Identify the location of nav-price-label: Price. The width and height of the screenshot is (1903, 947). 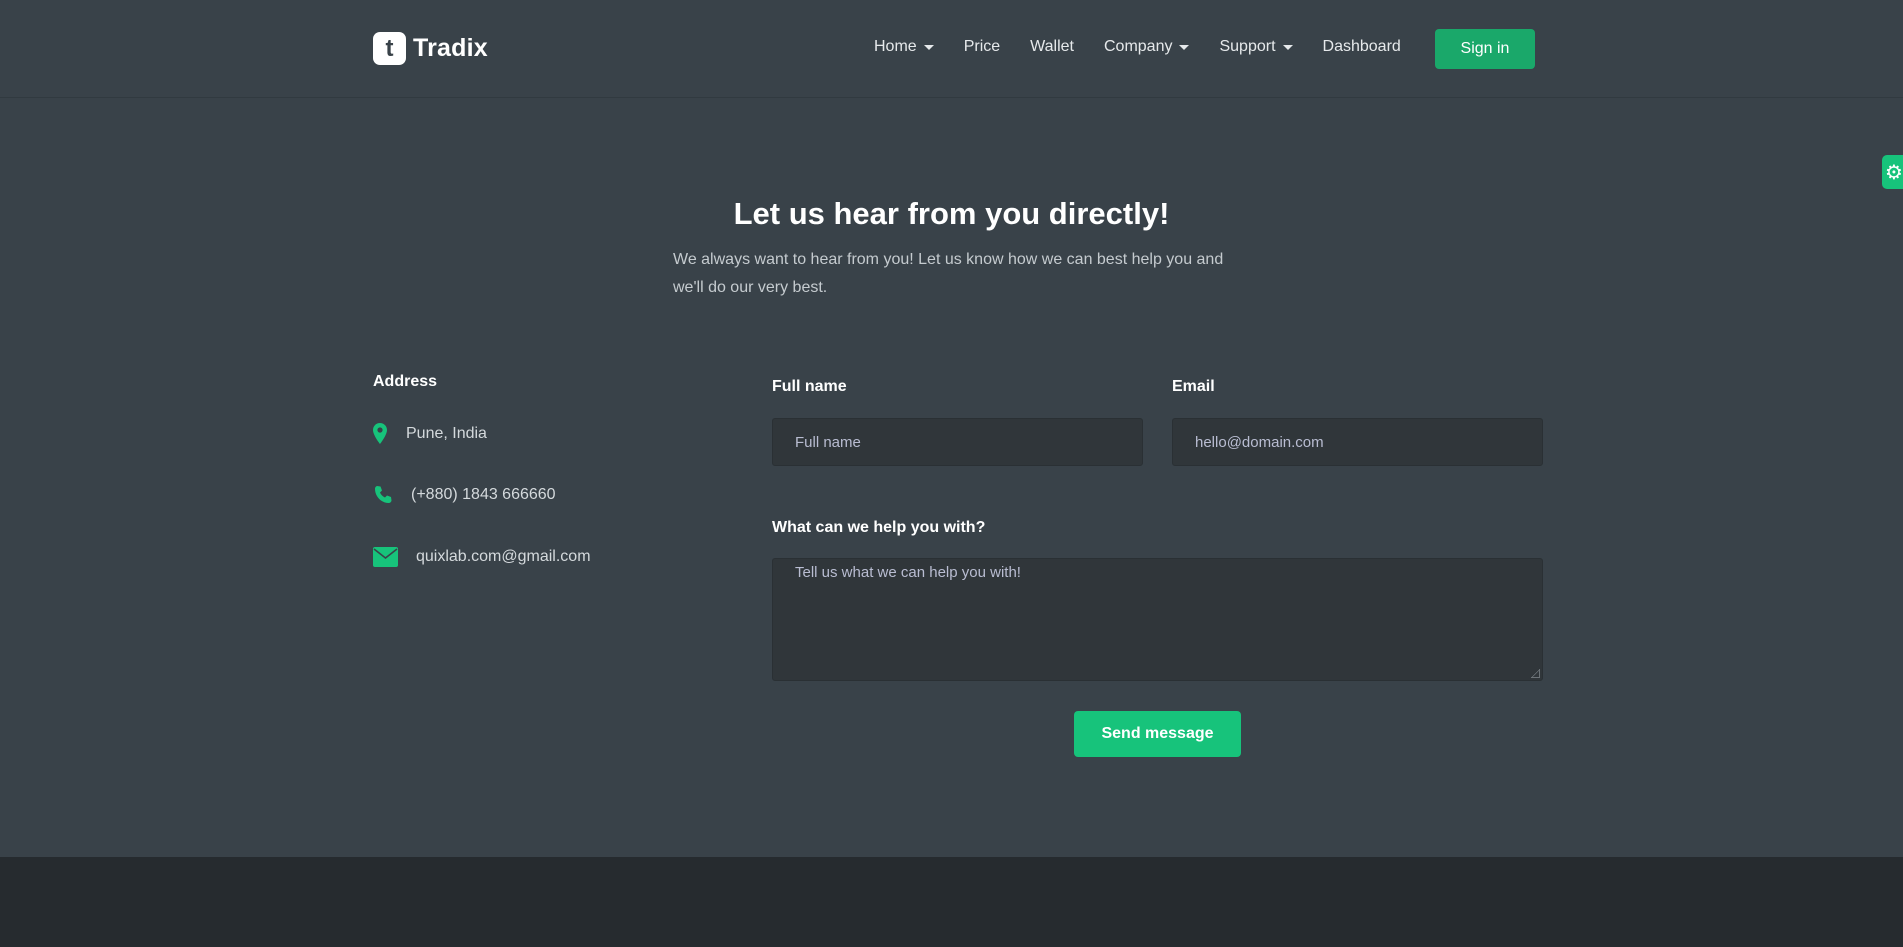
(982, 46).